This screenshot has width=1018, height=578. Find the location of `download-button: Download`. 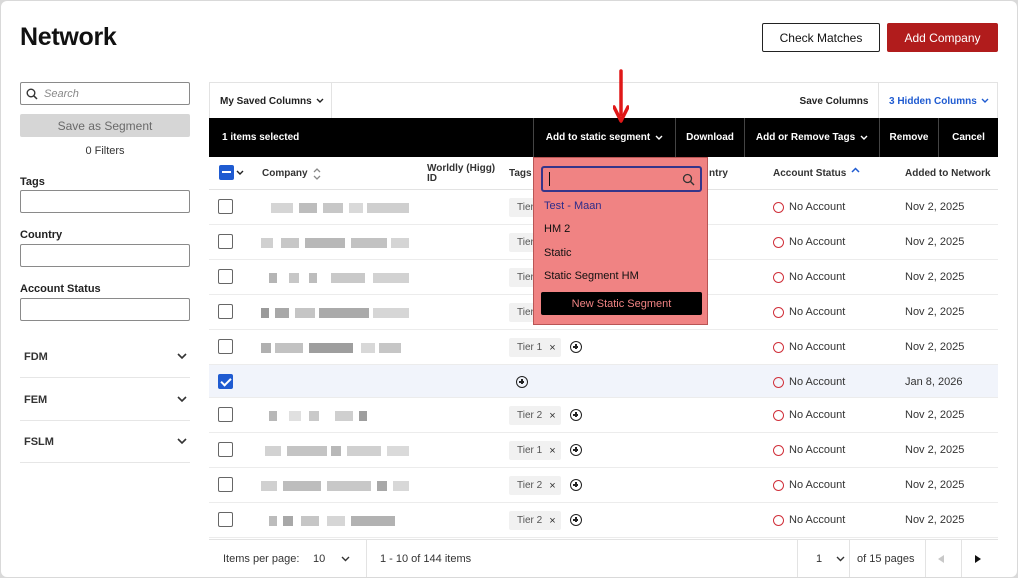

download-button: Download is located at coordinates (709, 137).